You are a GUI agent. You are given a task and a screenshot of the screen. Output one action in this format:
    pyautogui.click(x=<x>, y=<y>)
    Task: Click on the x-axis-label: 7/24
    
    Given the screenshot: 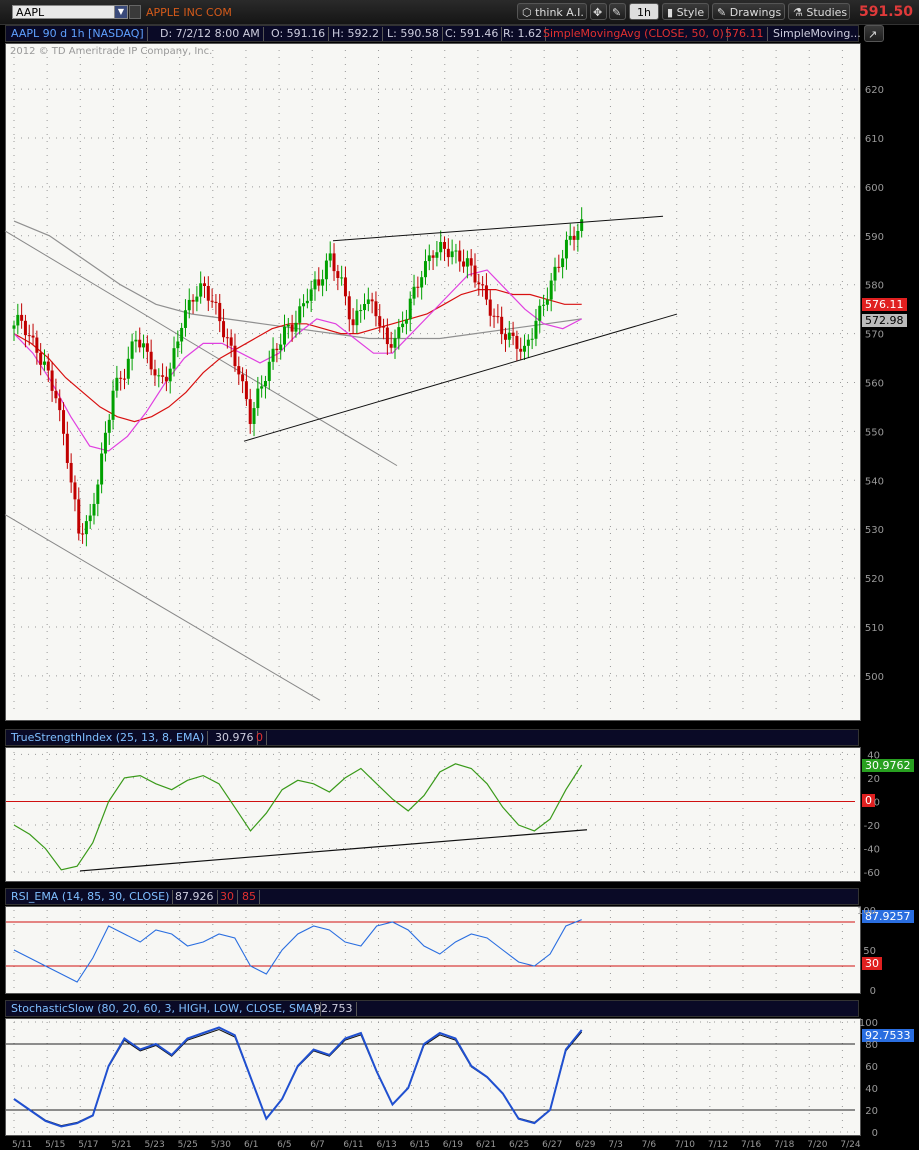 What is the action you would take?
    pyautogui.click(x=850, y=1145)
    